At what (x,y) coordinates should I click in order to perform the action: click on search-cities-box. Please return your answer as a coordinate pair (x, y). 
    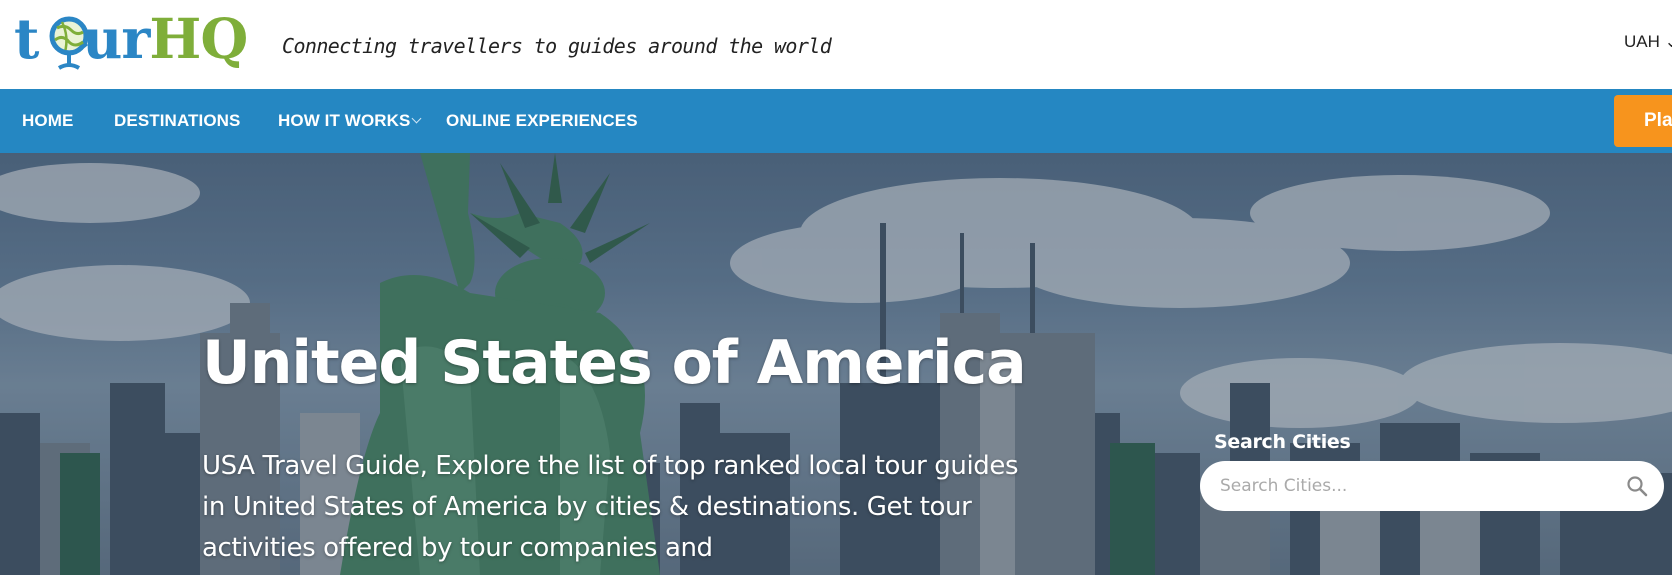
    Looking at the image, I should click on (1432, 486).